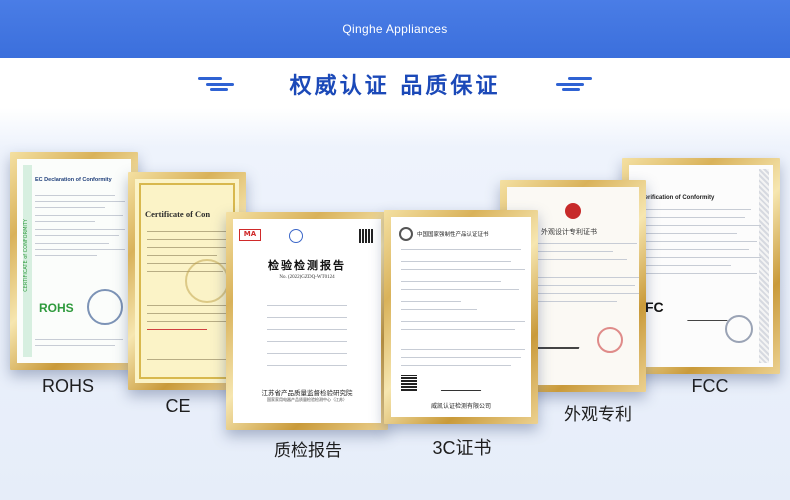 Image resolution: width=790 pixels, height=500 pixels. What do you see at coordinates (67, 386) in the screenshot?
I see `caption-rohs: ROHS` at bounding box center [67, 386].